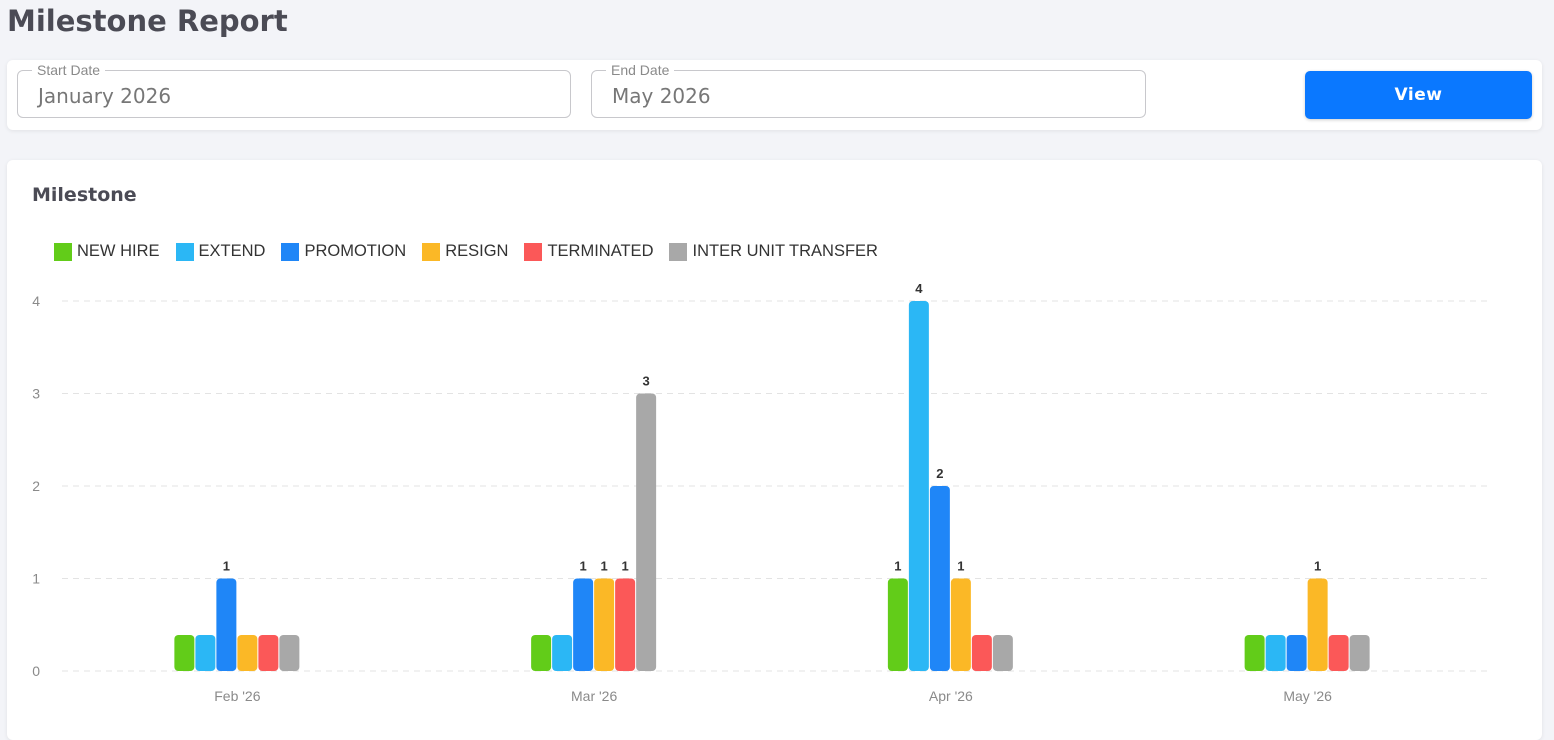 The height and width of the screenshot is (740, 1554). Describe the element at coordinates (36, 671) in the screenshot. I see `y-tick-label: 0` at that location.